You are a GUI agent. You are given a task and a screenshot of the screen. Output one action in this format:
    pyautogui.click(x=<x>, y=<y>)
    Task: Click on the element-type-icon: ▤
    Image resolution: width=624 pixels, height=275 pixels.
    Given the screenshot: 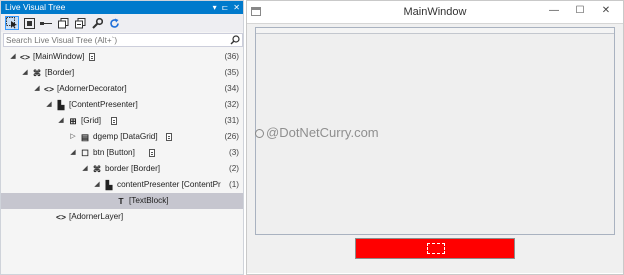 What is the action you would take?
    pyautogui.click(x=85, y=137)
    